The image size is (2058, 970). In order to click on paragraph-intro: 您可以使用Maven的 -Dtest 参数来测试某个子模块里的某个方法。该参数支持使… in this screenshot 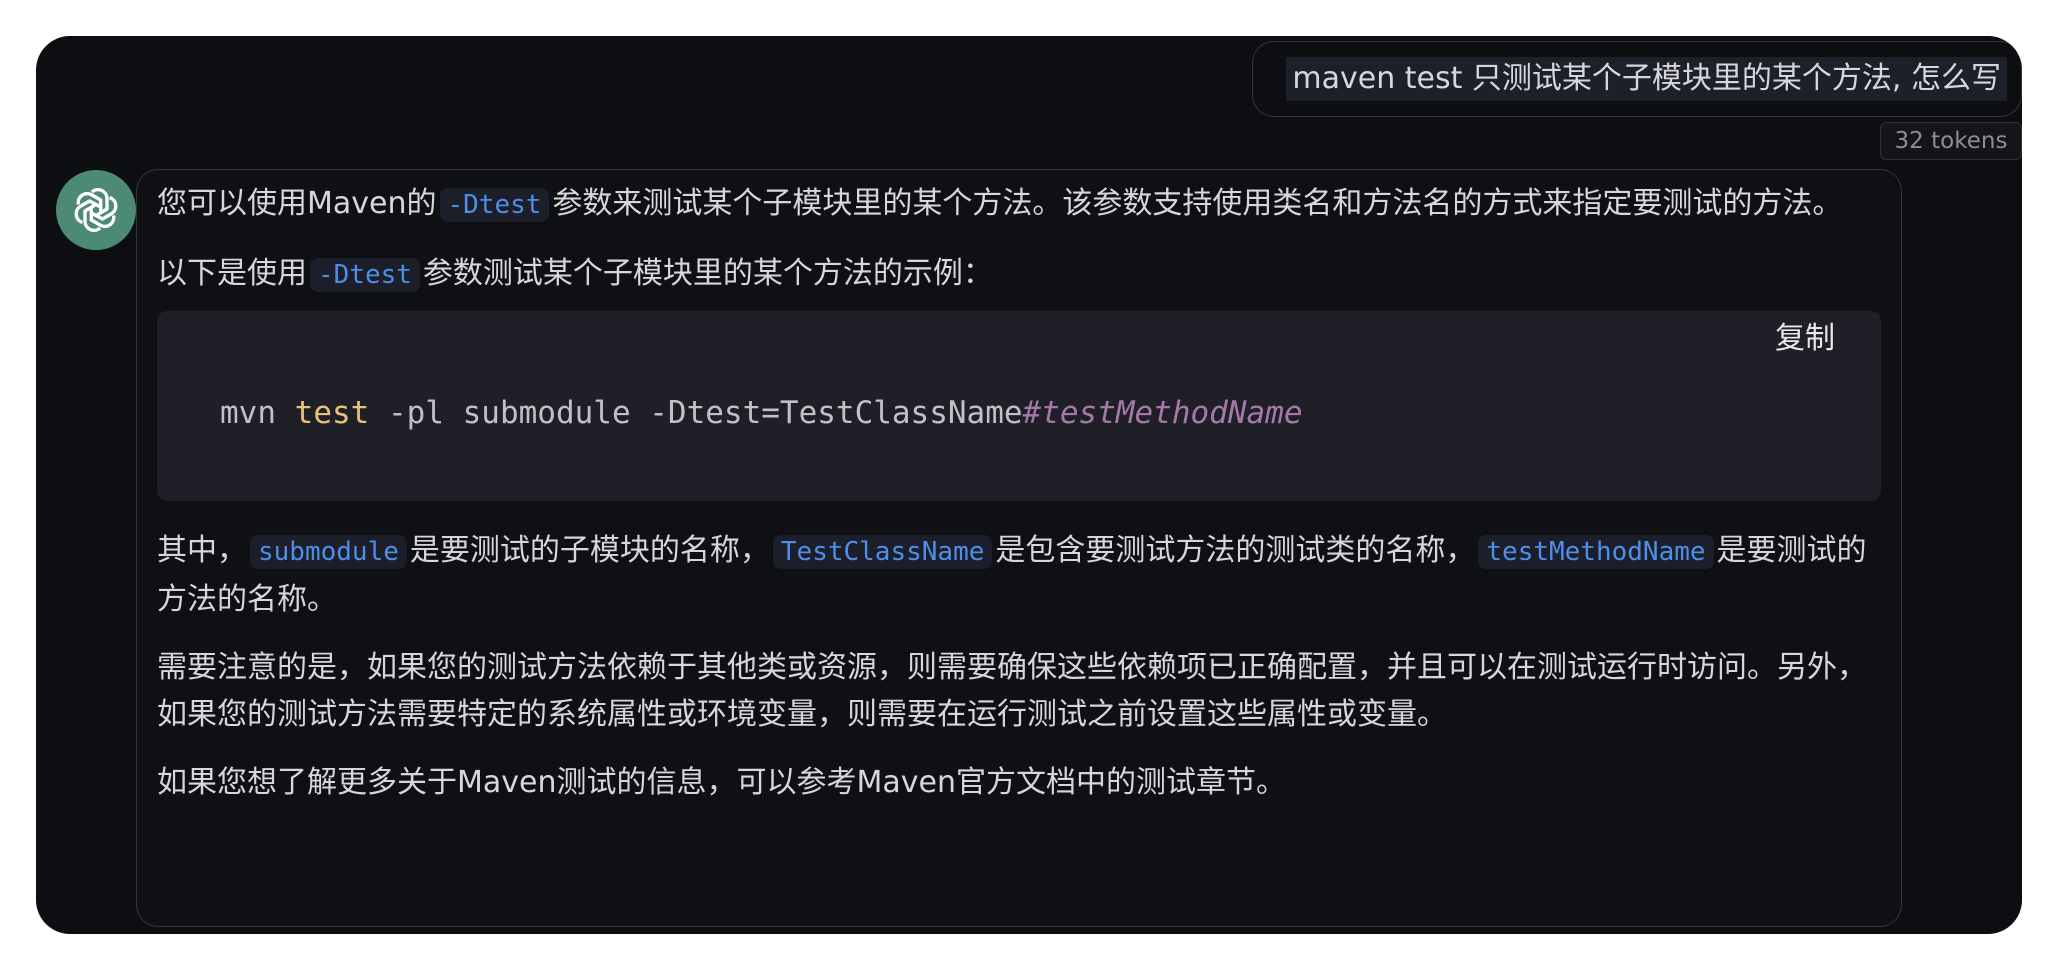, I will do `click(1019, 204)`.